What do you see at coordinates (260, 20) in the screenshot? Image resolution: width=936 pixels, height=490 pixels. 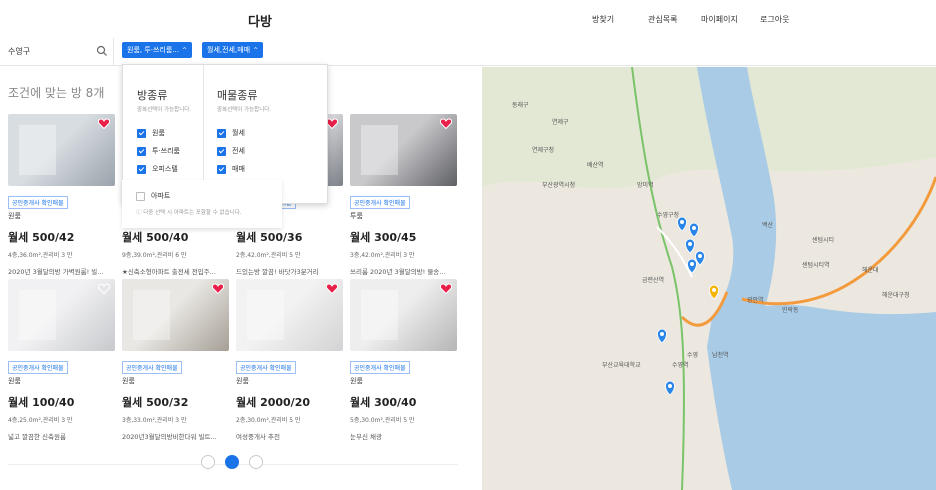 I see `site-logo: 다방` at bounding box center [260, 20].